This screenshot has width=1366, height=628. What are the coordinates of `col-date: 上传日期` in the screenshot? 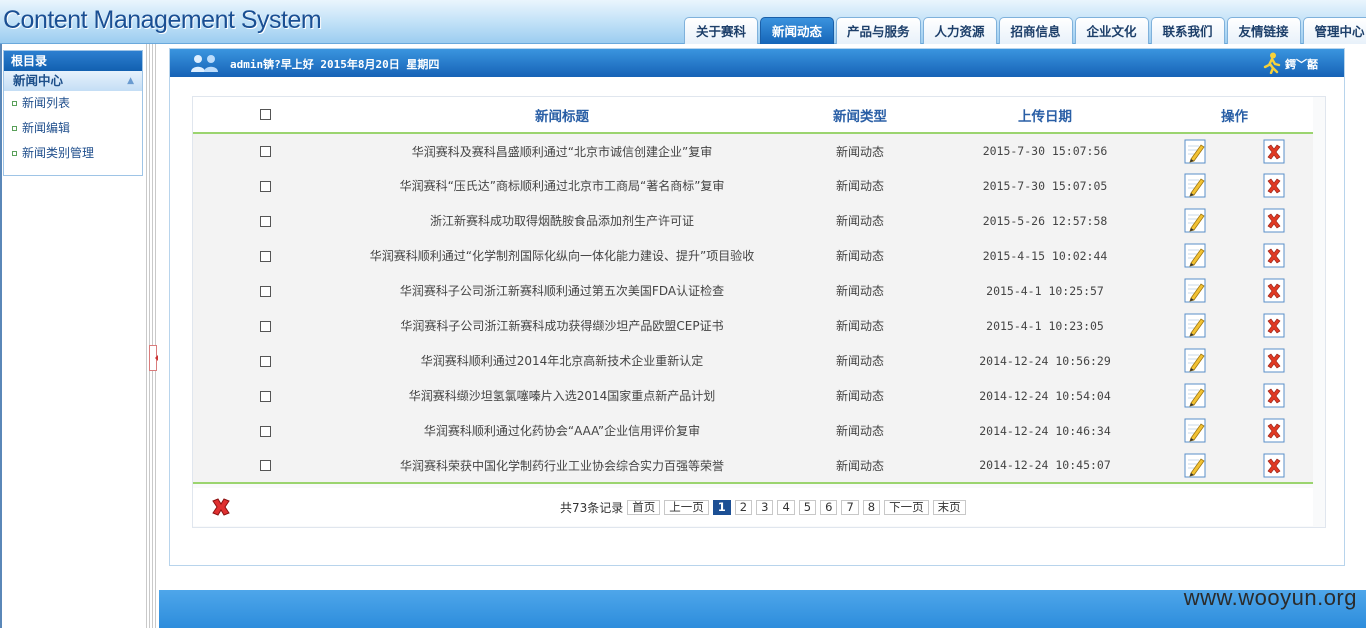 It's located at (1045, 115).